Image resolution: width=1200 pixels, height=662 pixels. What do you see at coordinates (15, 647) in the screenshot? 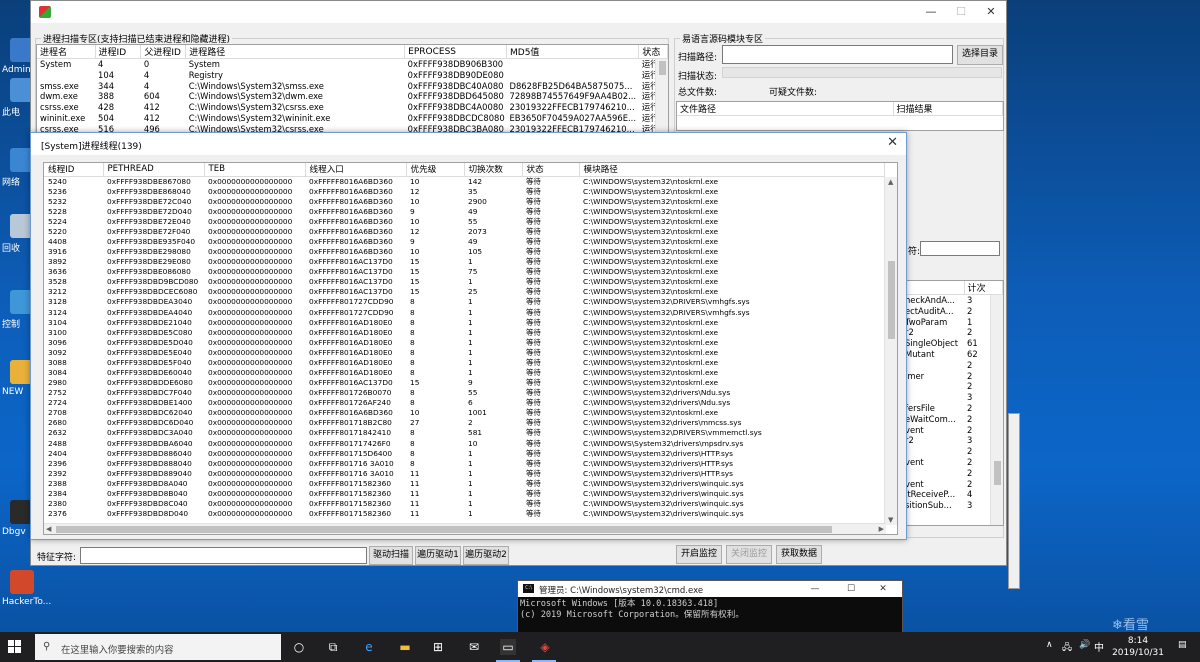
I see `windows-start-icon` at bounding box center [15, 647].